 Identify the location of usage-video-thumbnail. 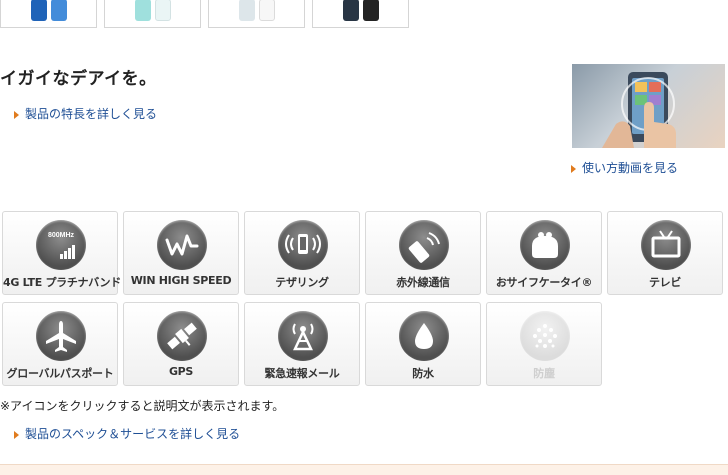
(648, 106).